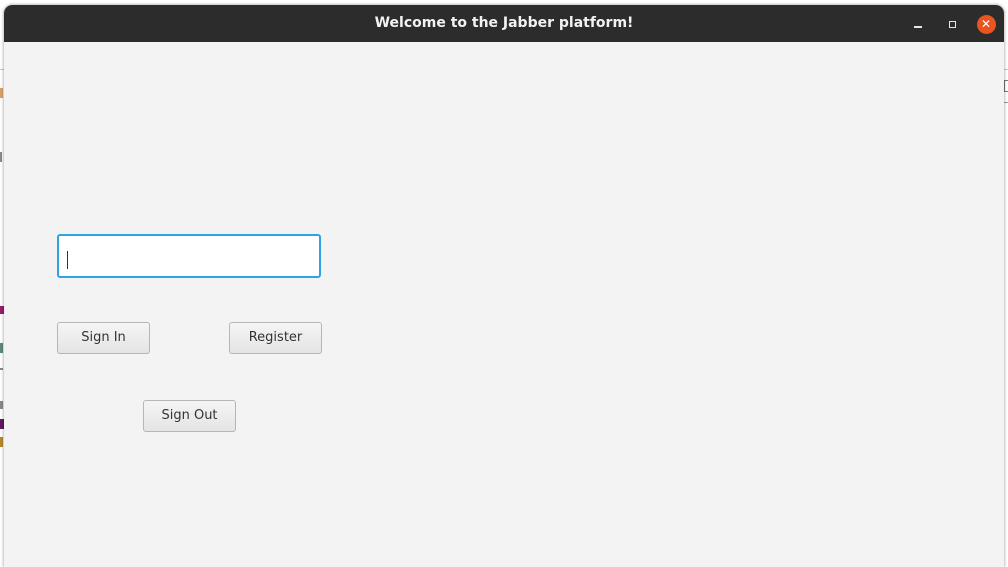  Describe the element at coordinates (189, 416) in the screenshot. I see `sign-out-button: Sign Out` at that location.